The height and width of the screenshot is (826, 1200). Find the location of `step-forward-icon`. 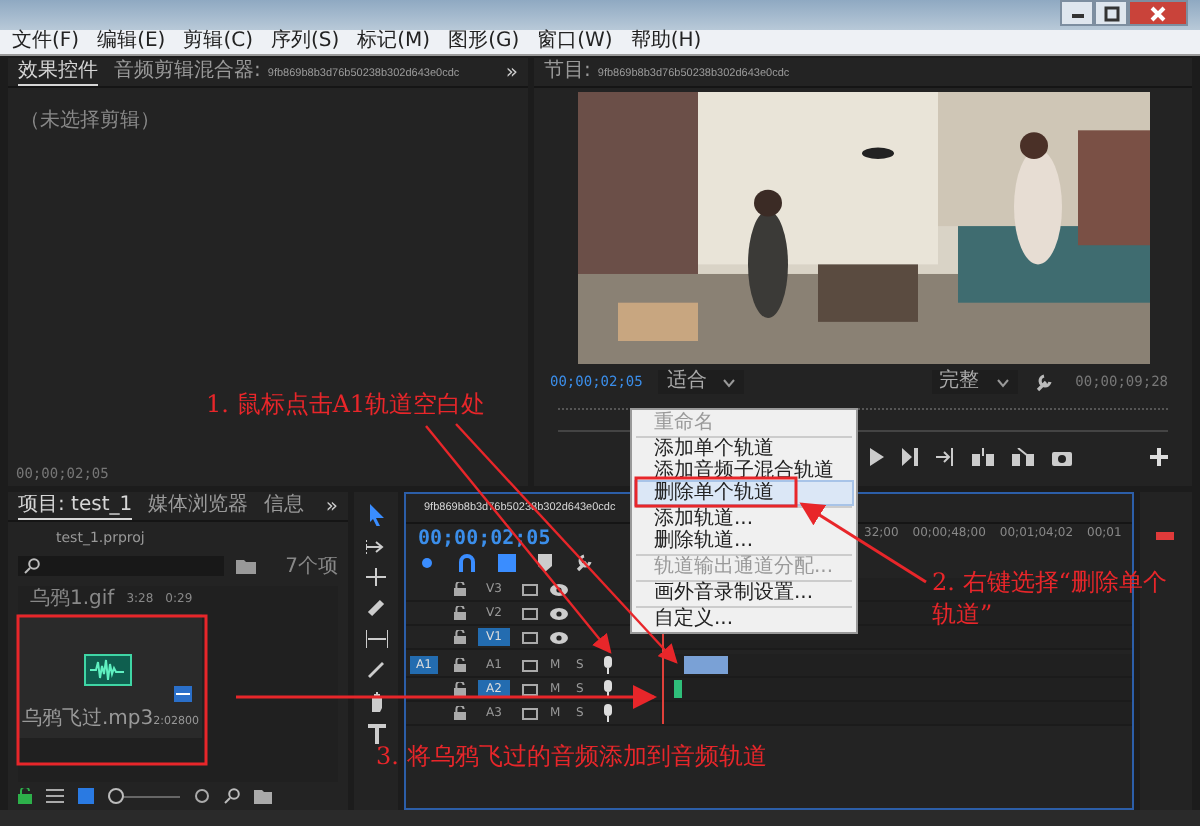

step-forward-icon is located at coordinates (910, 457).